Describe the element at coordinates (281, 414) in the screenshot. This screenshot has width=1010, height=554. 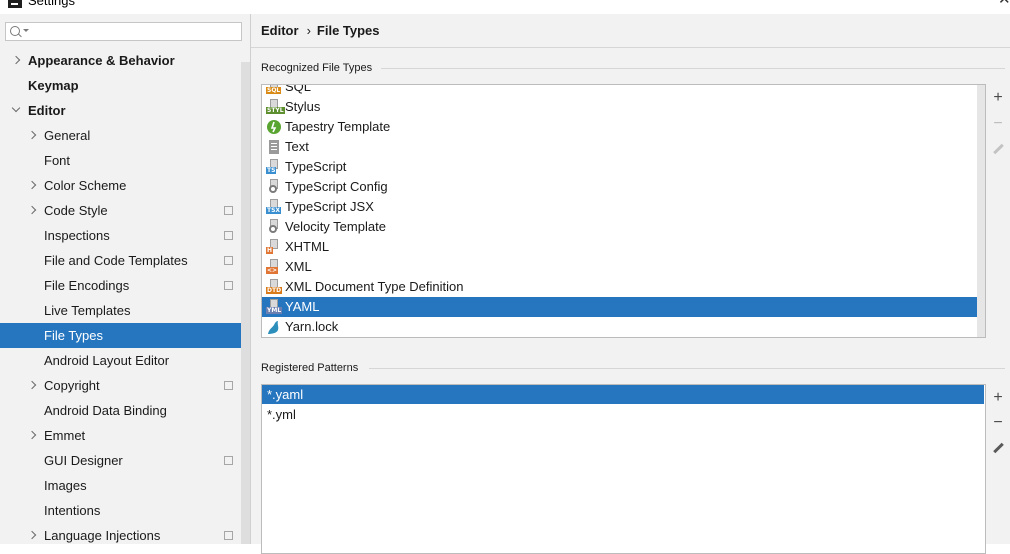
I see `pattern-label: *.yml` at that location.